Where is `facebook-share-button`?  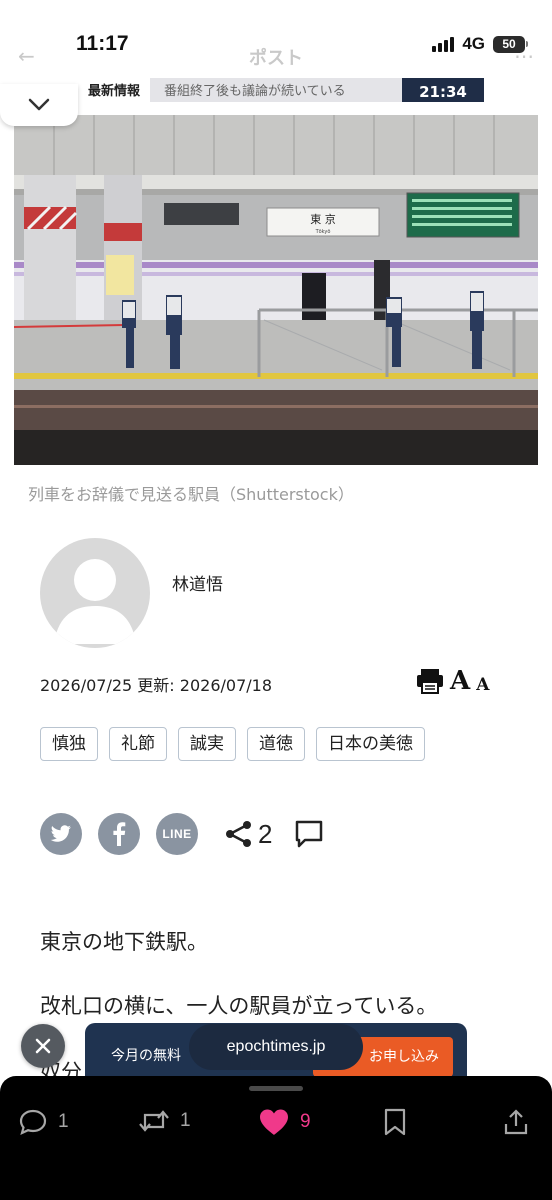
facebook-share-button is located at coordinates (119, 834).